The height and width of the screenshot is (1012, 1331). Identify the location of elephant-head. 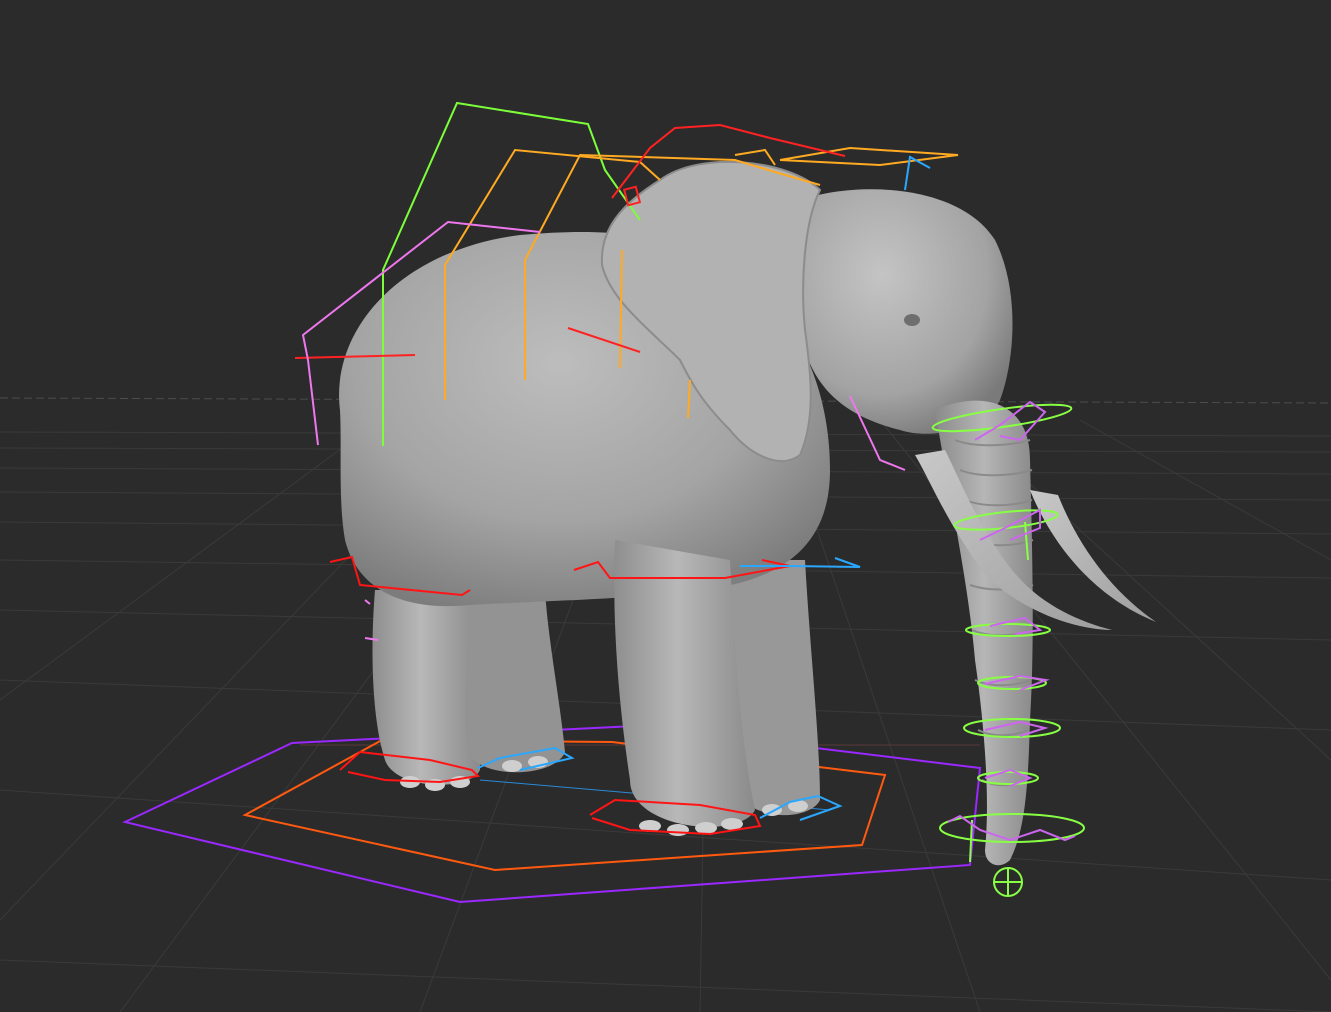
(903, 311).